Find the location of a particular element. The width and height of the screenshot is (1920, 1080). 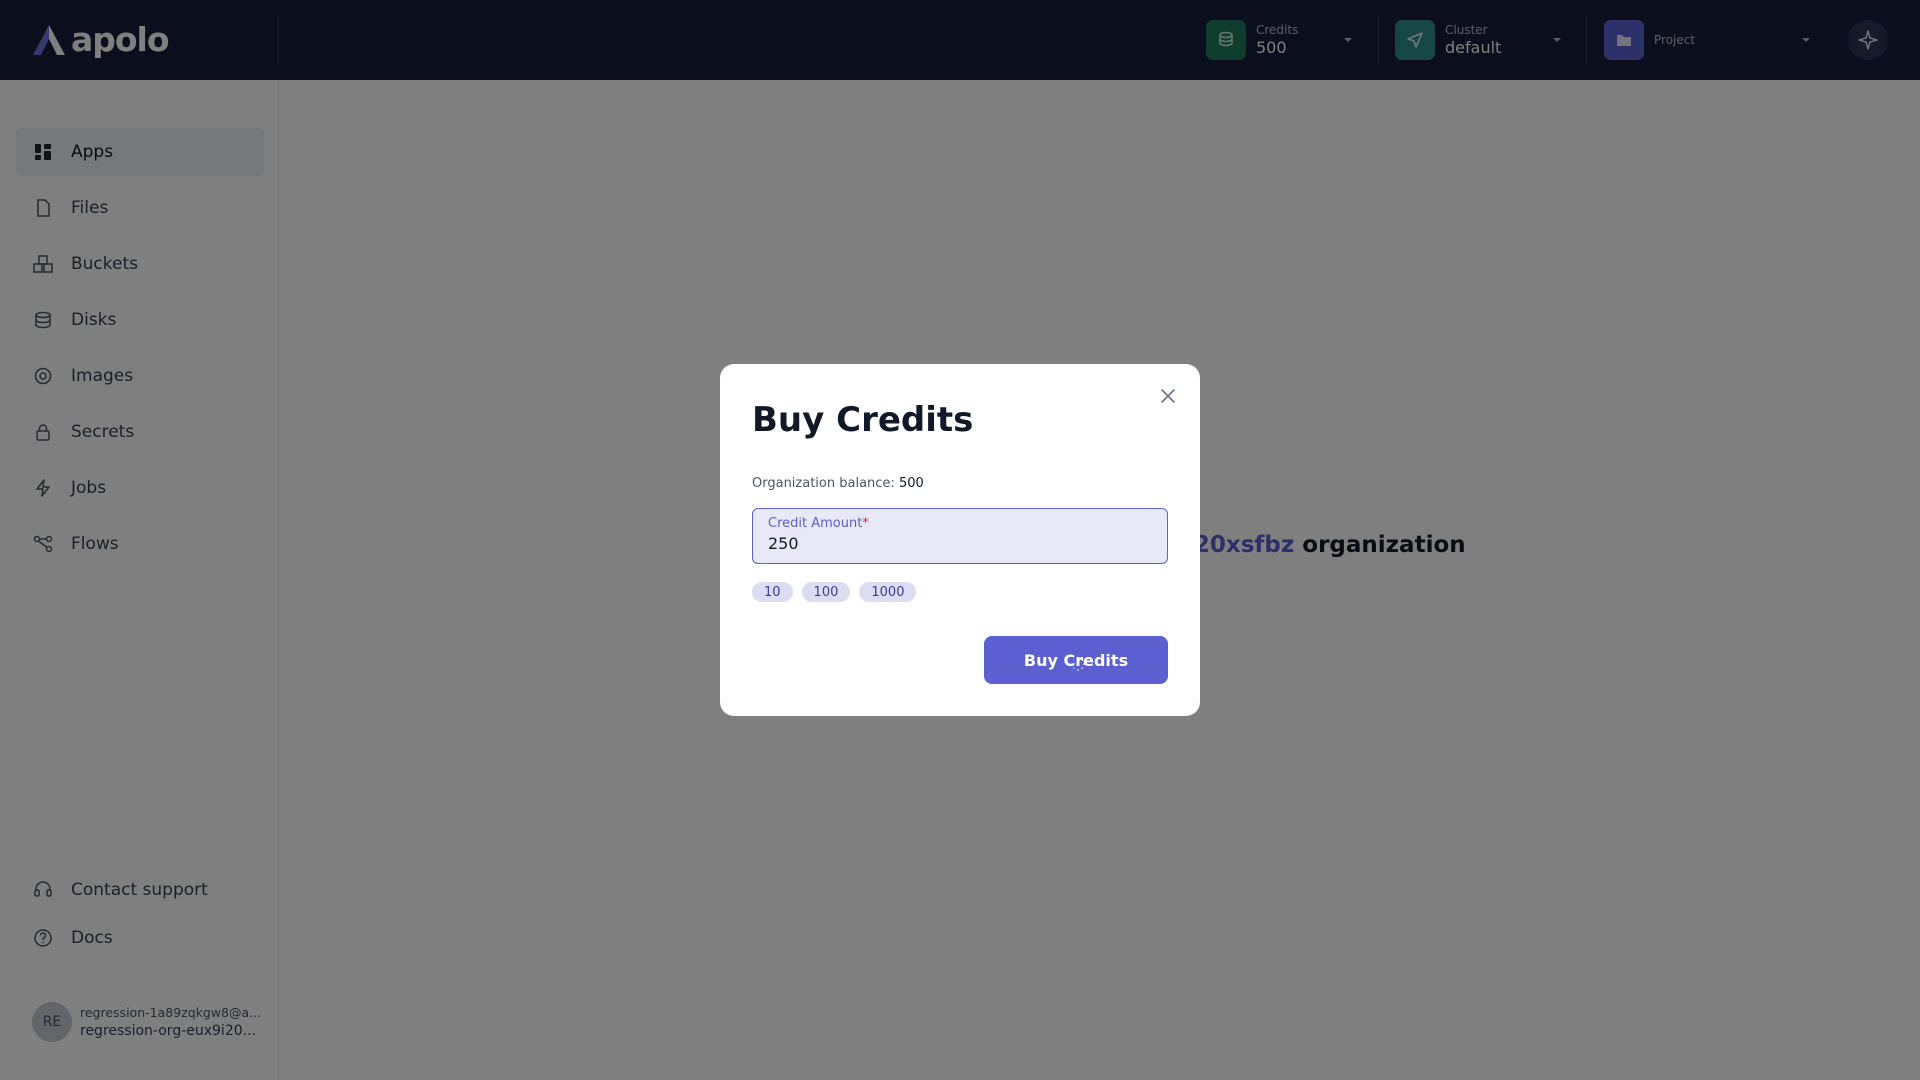

credit-amount-input is located at coordinates (960, 543).